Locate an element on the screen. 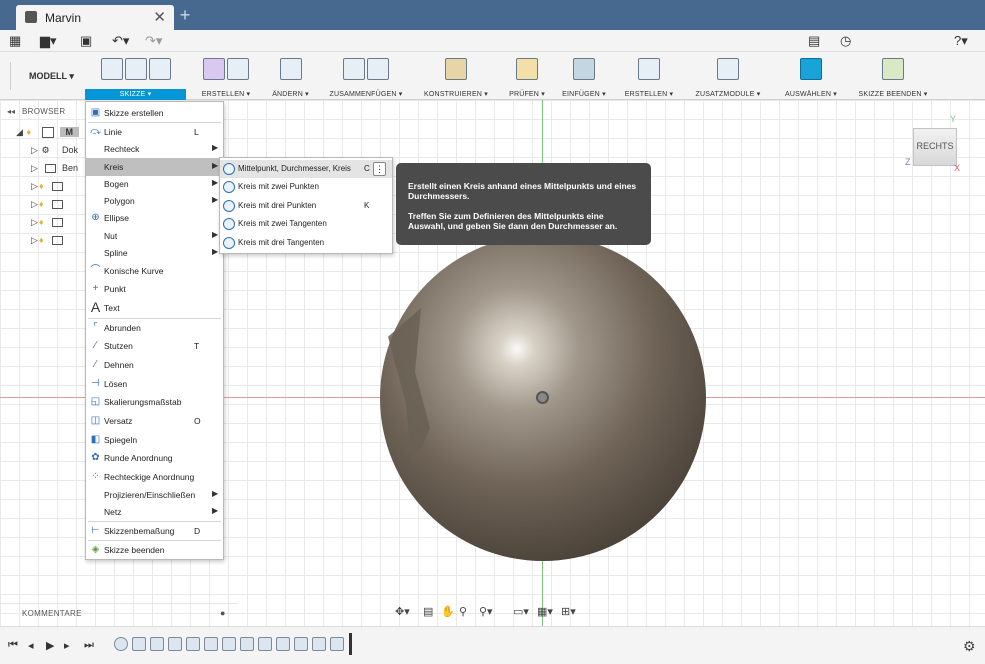 Image resolution: width=985 pixels, height=664 pixels. rectangle-icon is located at coordinates (159, 69).